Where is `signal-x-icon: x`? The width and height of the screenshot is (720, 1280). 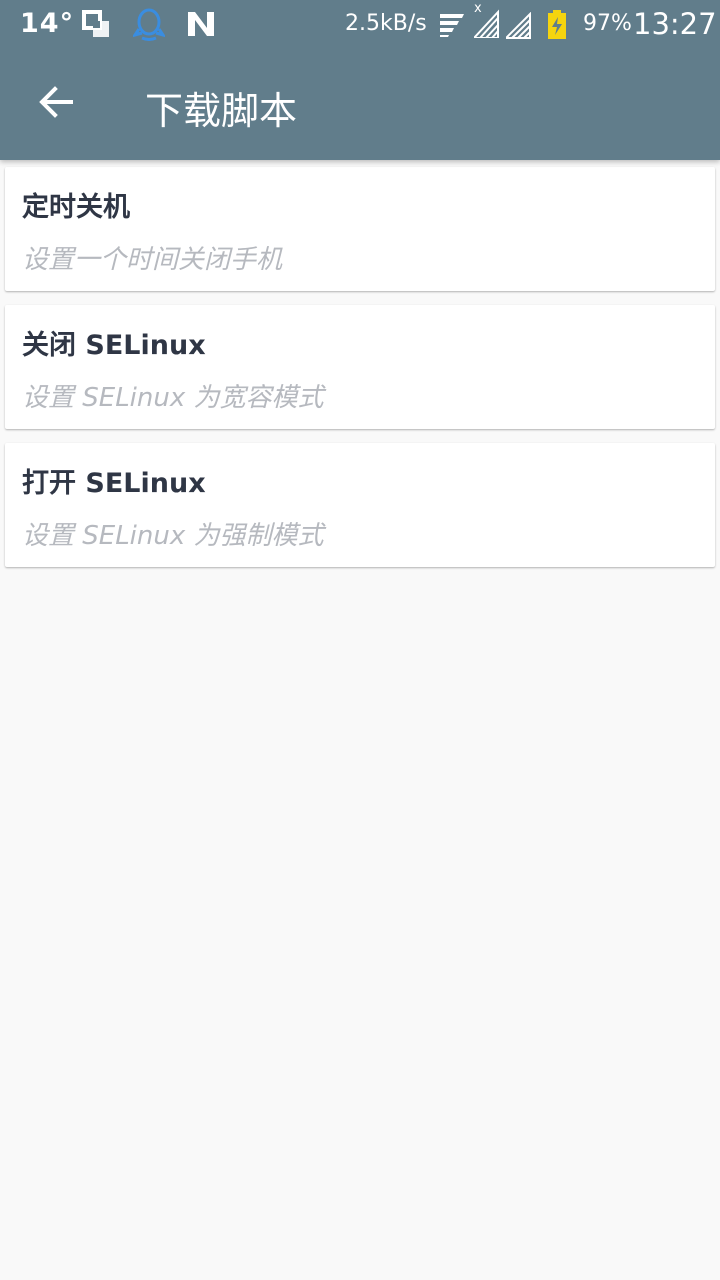 signal-x-icon: x is located at coordinates (485, 21).